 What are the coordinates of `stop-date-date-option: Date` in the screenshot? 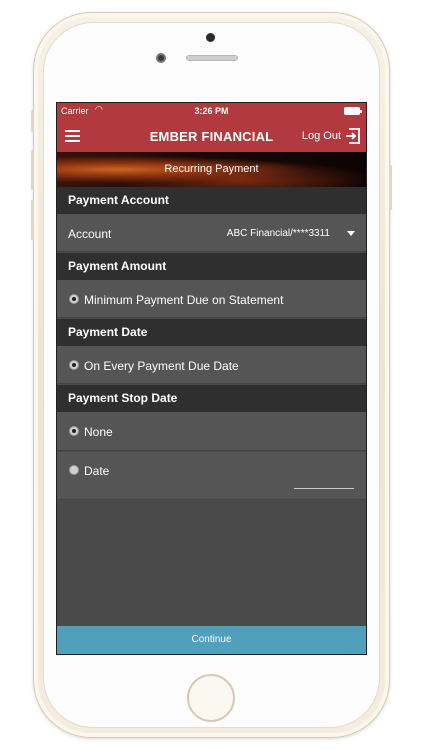 It's located at (211, 476).